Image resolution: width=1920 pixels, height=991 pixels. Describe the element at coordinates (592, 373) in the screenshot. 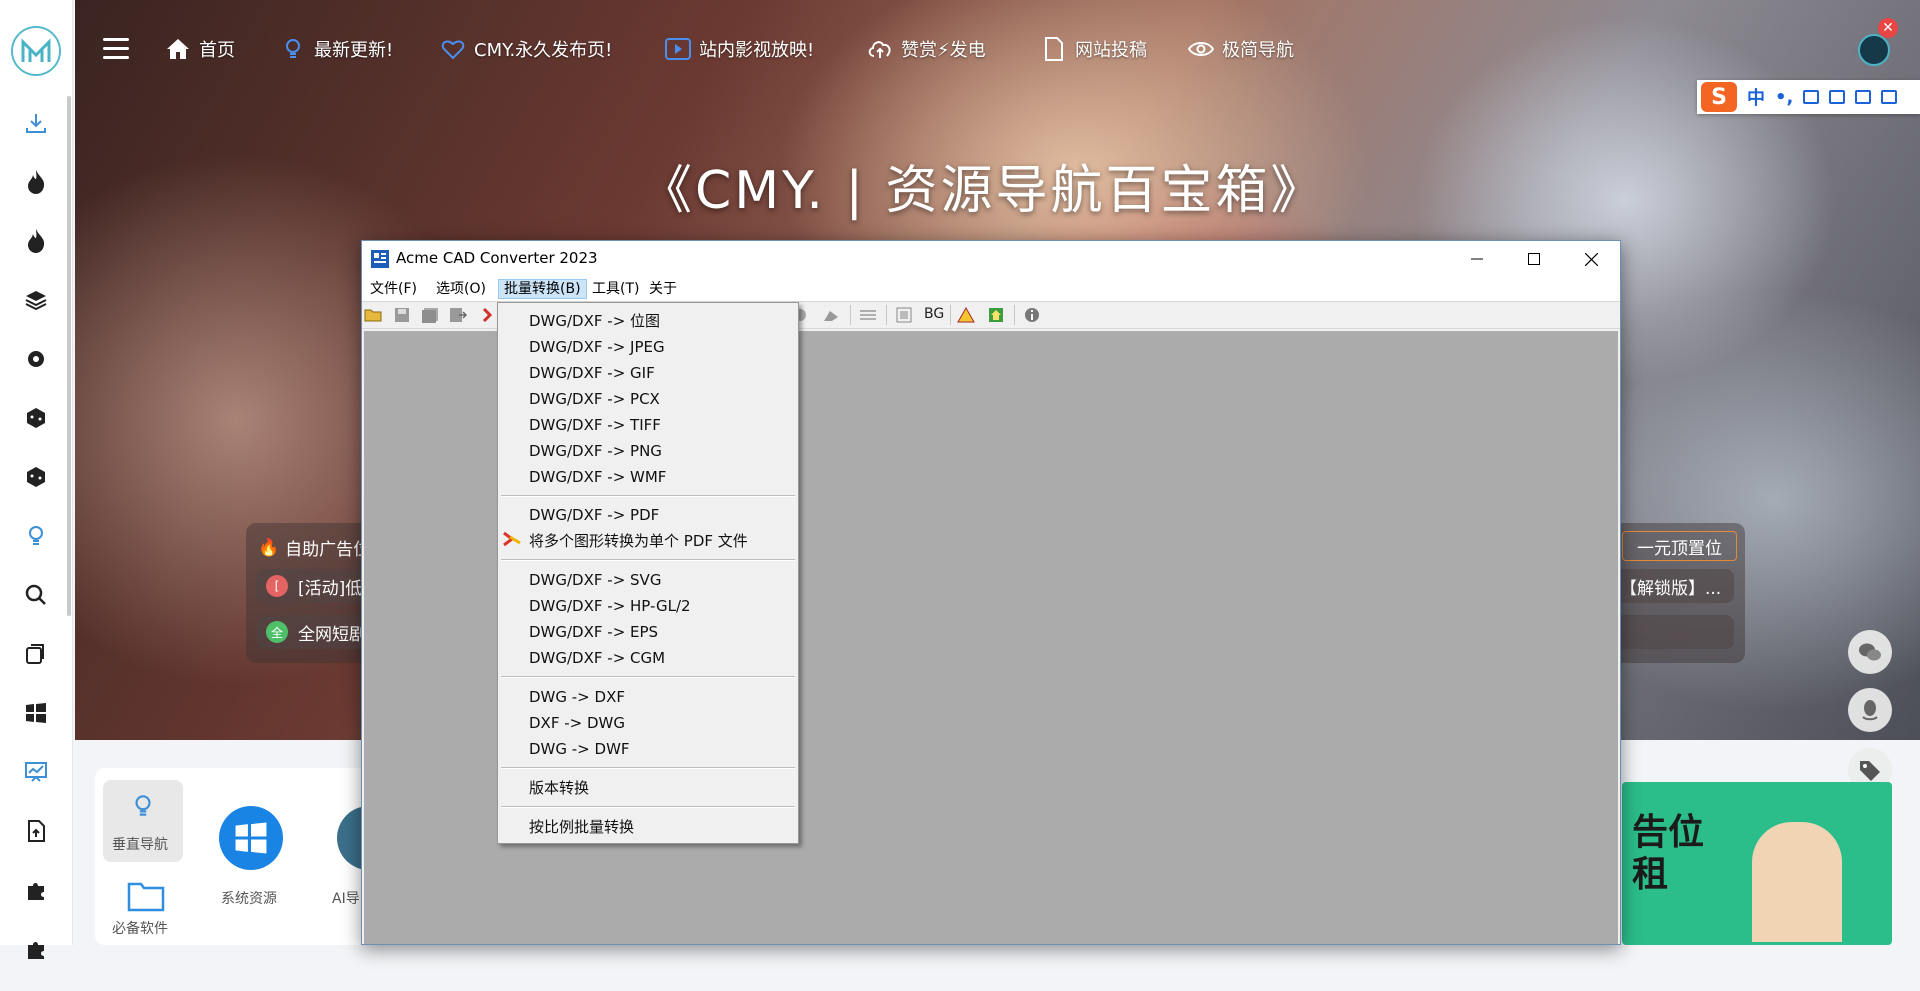

I see `menu-item-to-gif: DWG/DXF -> GIF` at that location.